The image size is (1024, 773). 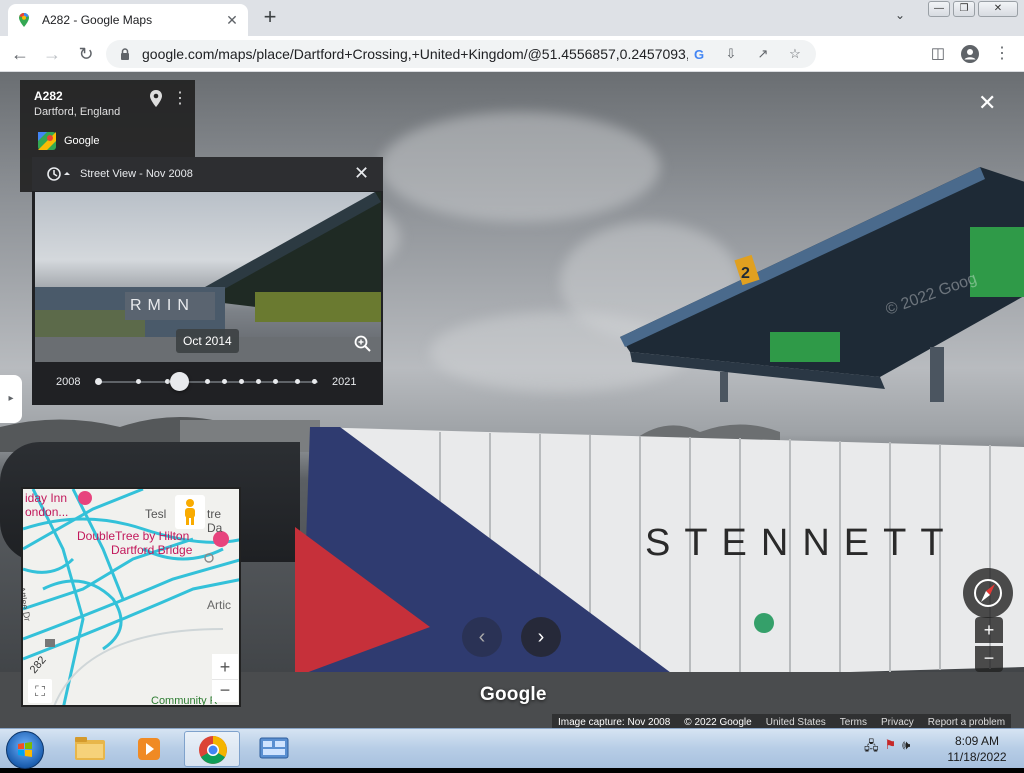 What do you see at coordinates (822, 284) in the screenshot?
I see `toll-canopy: 2 © 2022 Goog` at bounding box center [822, 284].